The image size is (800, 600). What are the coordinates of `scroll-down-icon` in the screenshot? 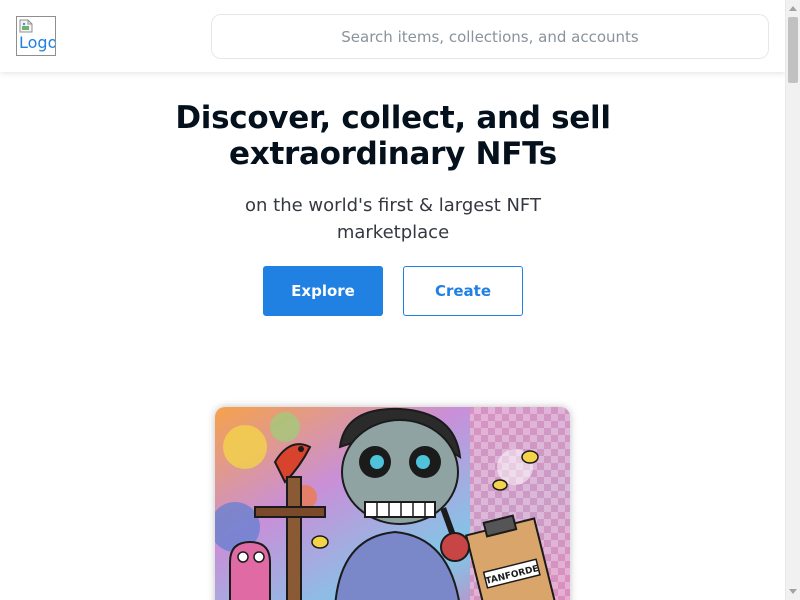 It's located at (793, 591).